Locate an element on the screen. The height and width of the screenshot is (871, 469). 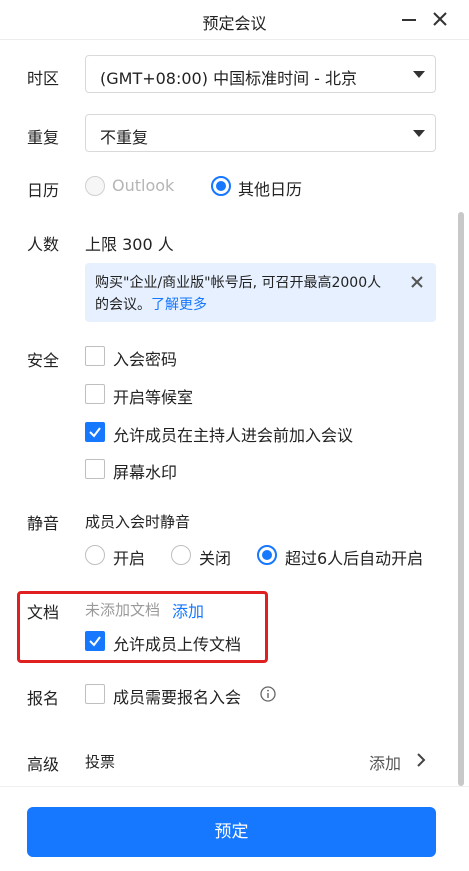
password-option-label: 入会密码 is located at coordinates (145, 359).